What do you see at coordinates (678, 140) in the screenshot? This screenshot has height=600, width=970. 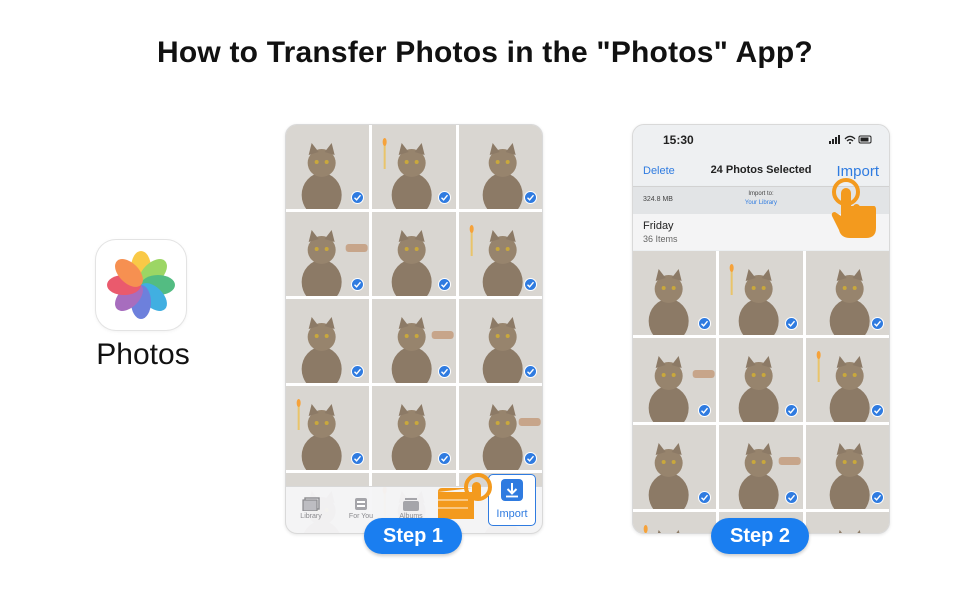 I see `status-time: 15:30` at bounding box center [678, 140].